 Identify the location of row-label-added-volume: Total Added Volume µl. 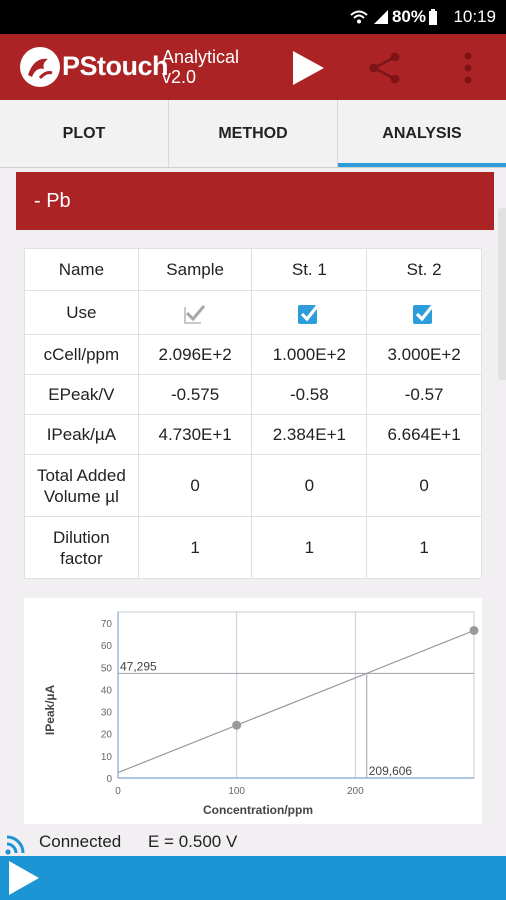
(81, 485).